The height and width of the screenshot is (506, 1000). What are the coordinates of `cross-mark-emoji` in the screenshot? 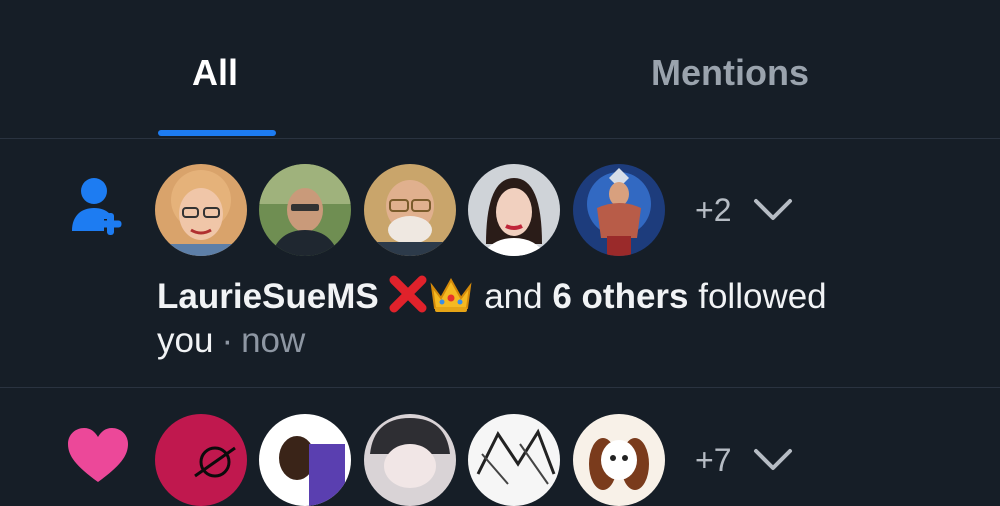 It's located at (408, 294).